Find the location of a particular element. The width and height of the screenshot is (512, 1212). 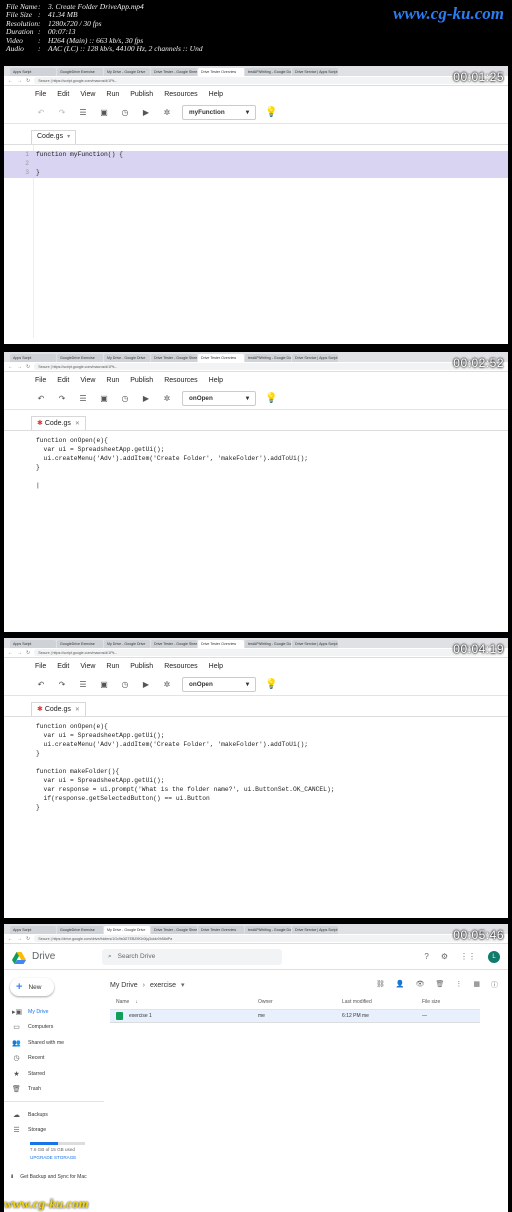

sidebar-item-my-drive: ▸▣ My Drive is located at coordinates (54, 1012).